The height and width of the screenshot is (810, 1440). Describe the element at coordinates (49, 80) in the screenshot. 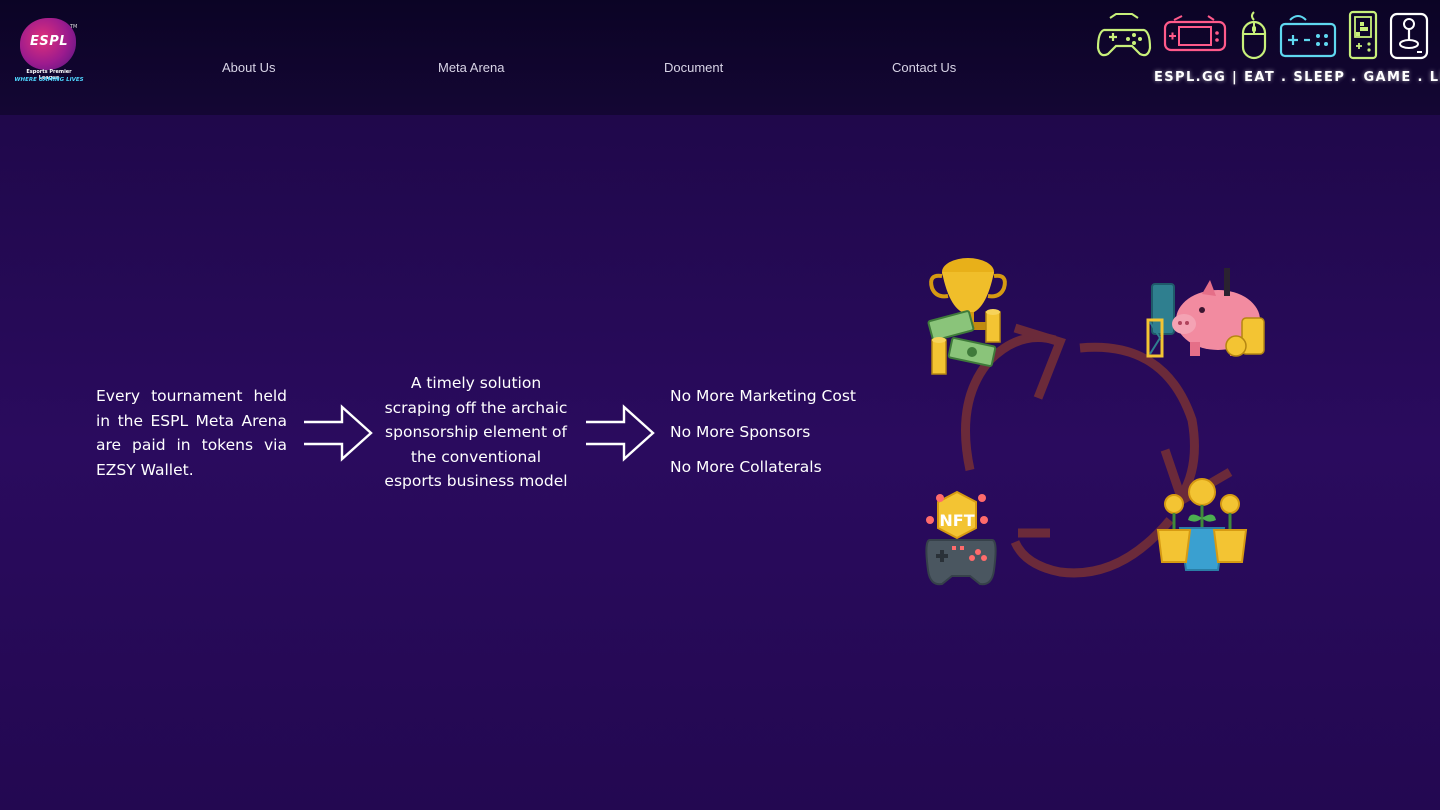

I see `logo-tagline: WHERE GAMING LIVES` at that location.